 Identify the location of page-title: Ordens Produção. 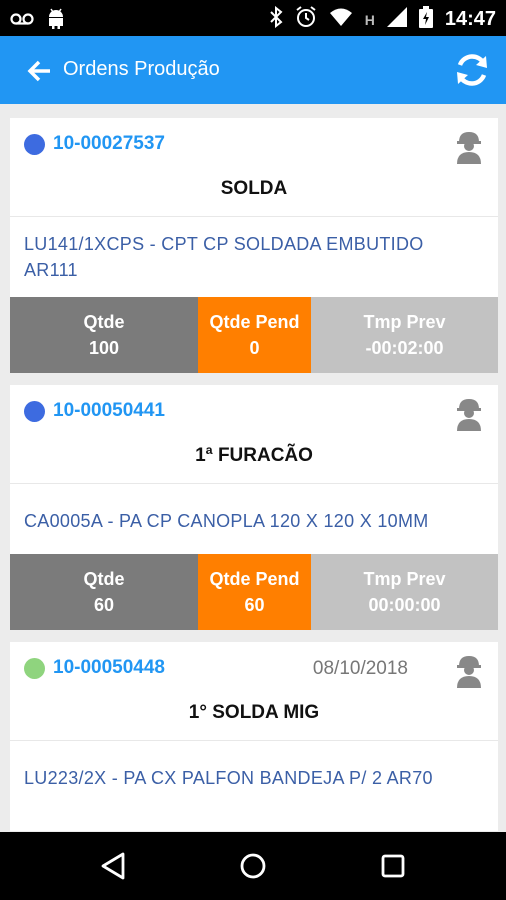
(141, 69).